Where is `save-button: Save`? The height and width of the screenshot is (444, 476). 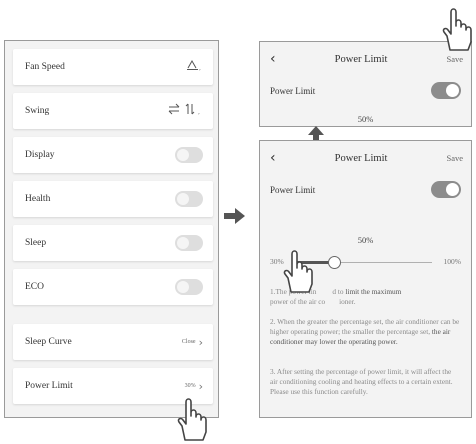
save-button: Save is located at coordinates (454, 158).